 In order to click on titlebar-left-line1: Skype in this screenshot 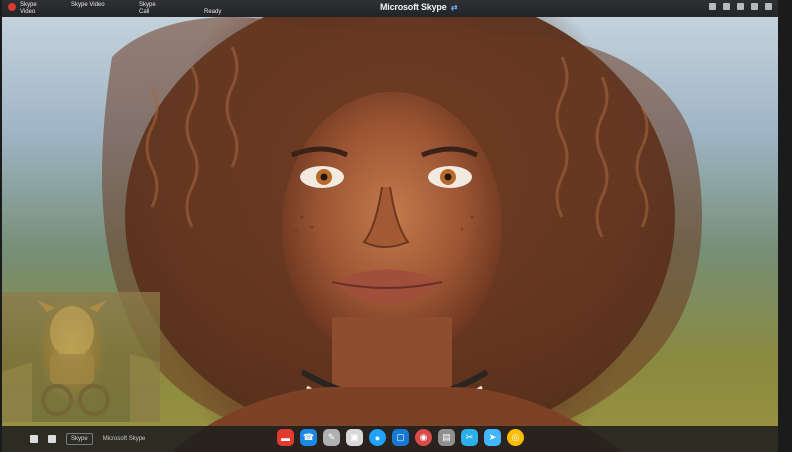, I will do `click(28, 5)`.